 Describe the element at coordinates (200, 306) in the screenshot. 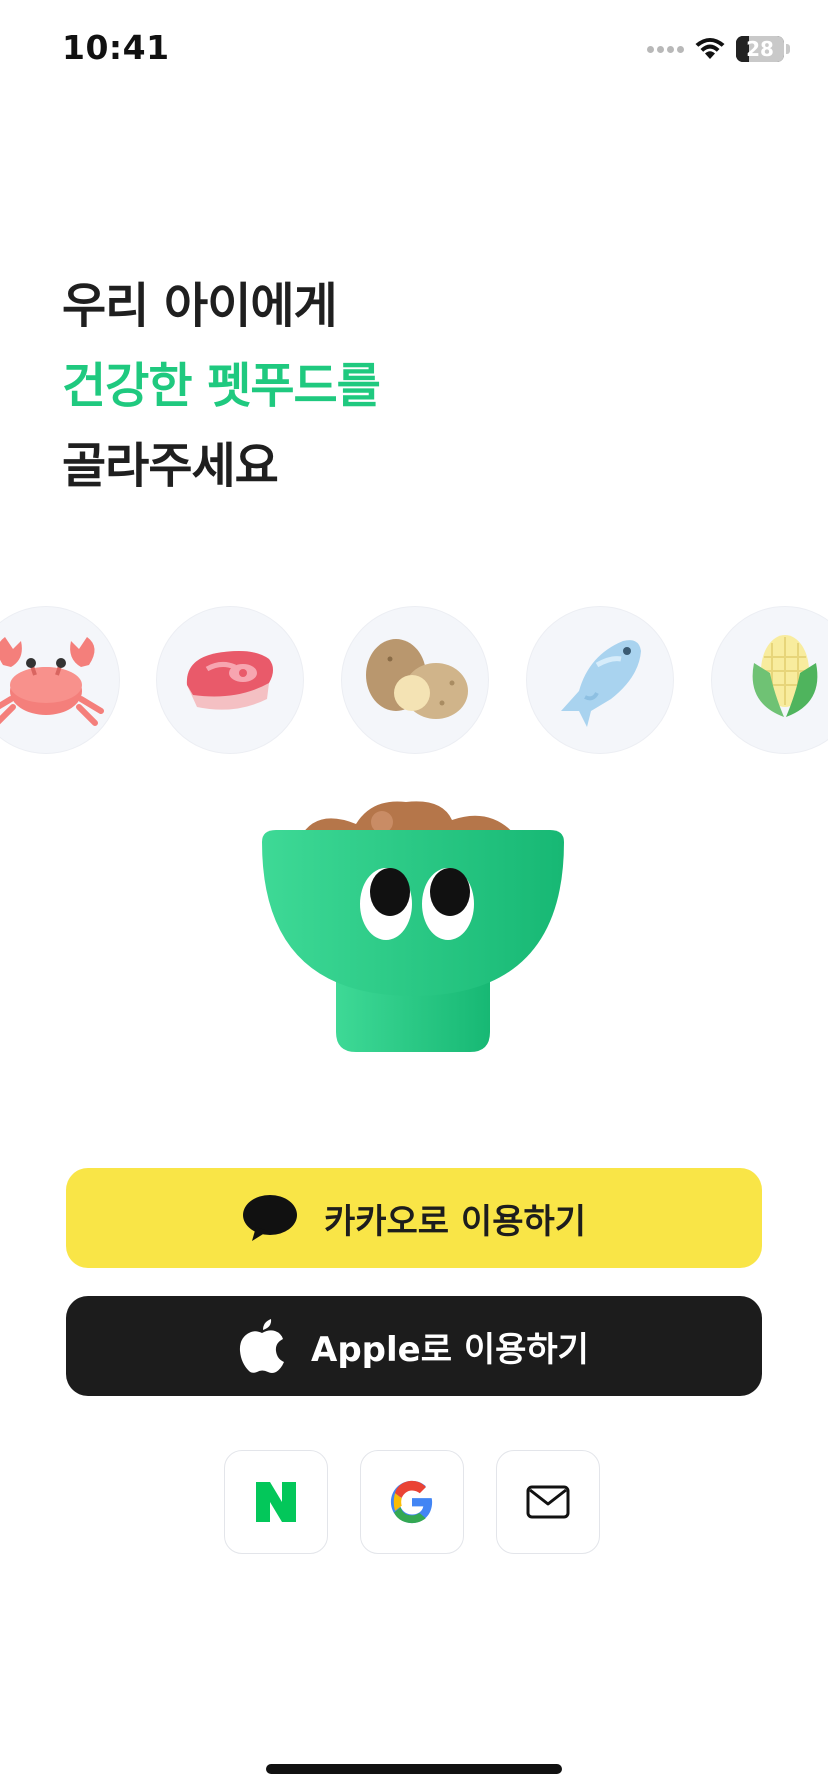

I see `headline-line-1: 우리 아이에게` at that location.